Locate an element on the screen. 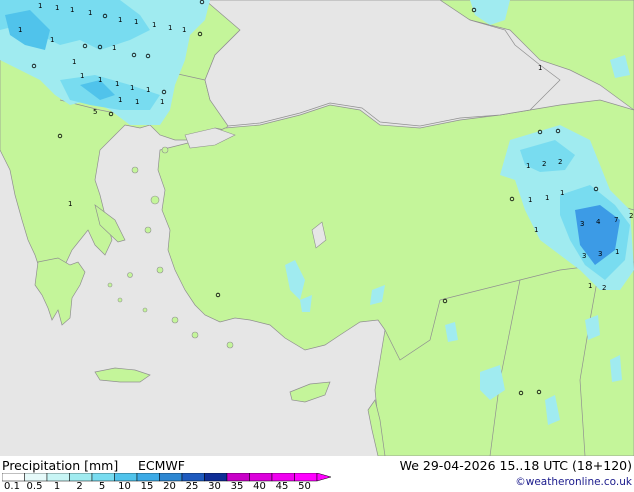 This screenshot has width=634, height=492. map-label: 4 is located at coordinates (598, 222).